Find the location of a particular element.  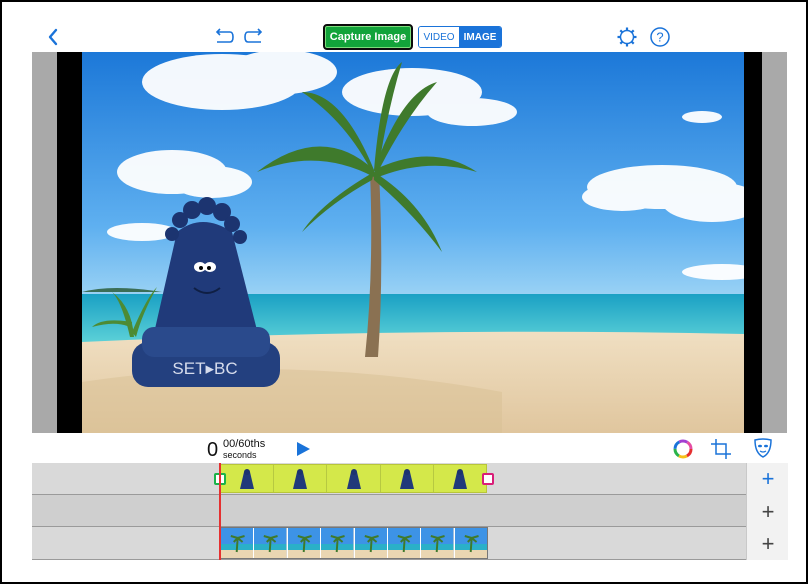

top-toolbar: Capture Image VIDEO IMAGE ? is located at coordinates (404, 27).